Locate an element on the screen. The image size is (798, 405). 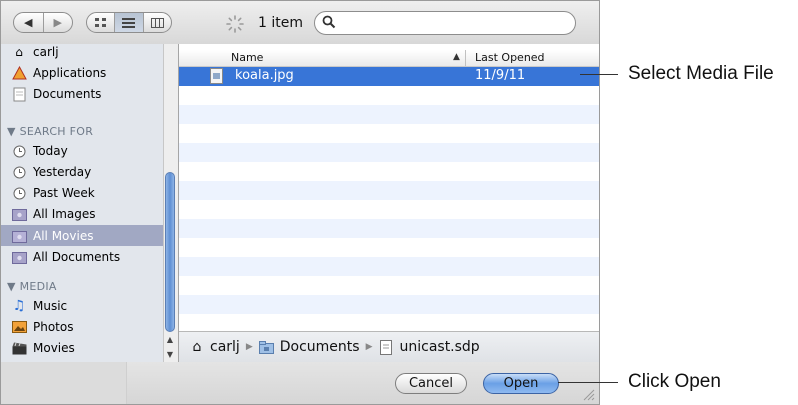
sidebar-item-documents: Documents is located at coordinates (56, 94).